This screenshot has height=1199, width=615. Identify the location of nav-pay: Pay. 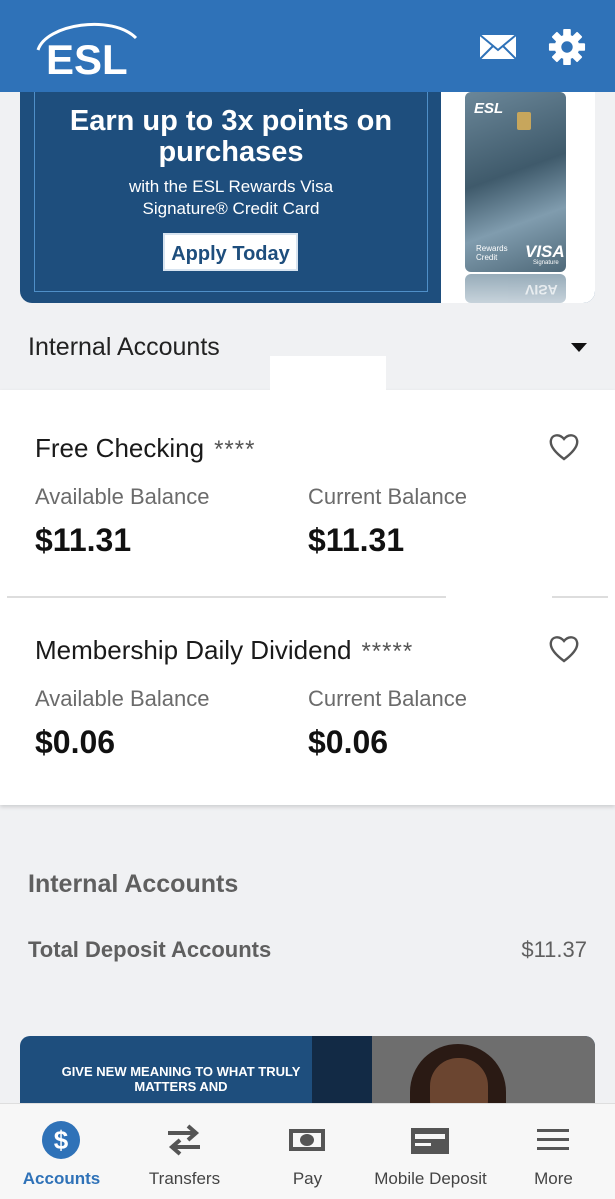
(307, 1151).